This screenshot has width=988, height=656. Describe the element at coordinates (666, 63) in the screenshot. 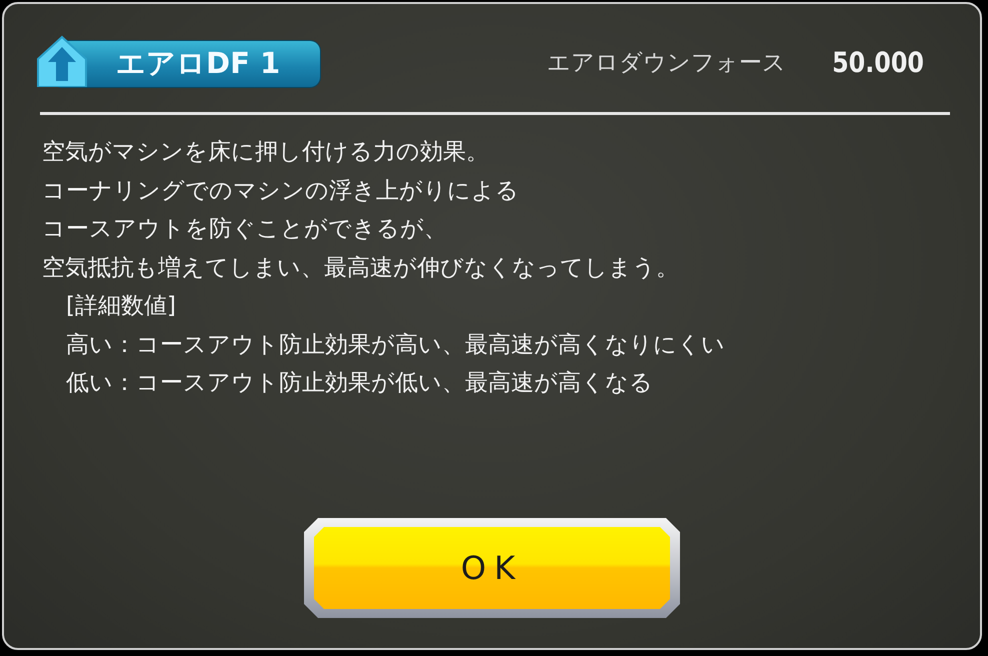

I see `stat-label: エアロダウンフォース` at that location.